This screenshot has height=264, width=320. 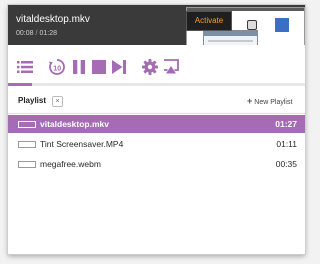 What do you see at coordinates (286, 144) in the screenshot?
I see `playlist-item-duration: 01:11` at bounding box center [286, 144].